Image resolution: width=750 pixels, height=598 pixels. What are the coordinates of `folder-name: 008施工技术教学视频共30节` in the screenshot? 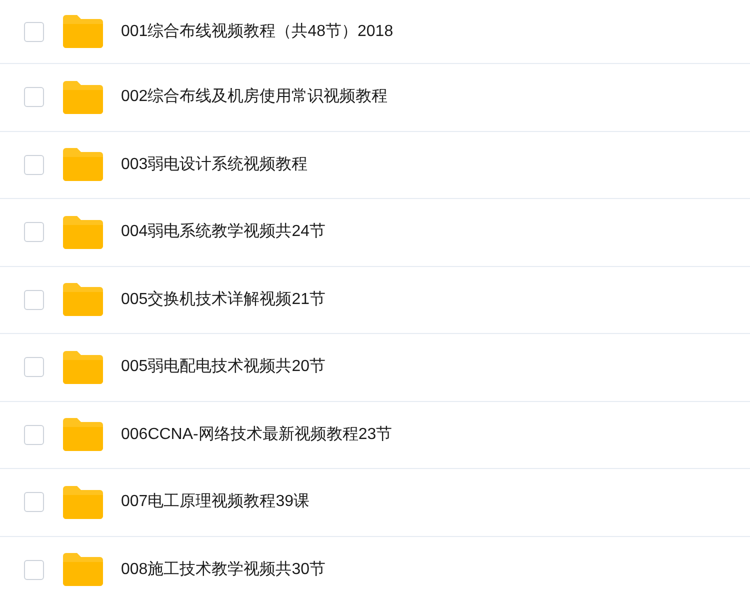 It's located at (223, 570).